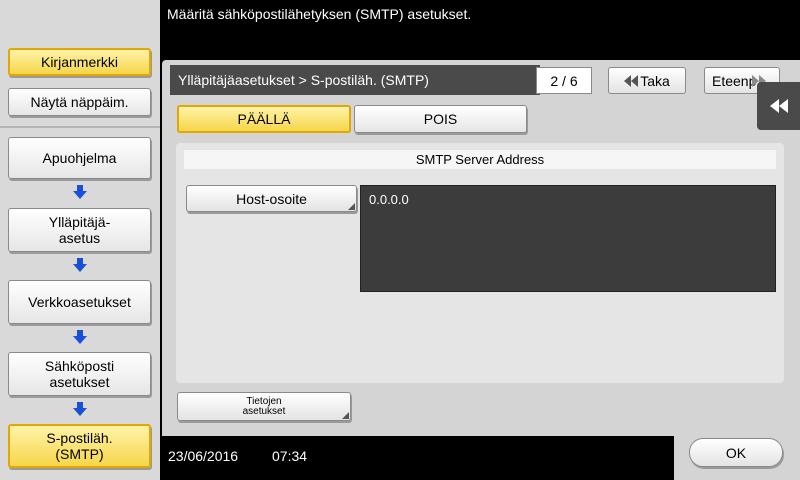  Describe the element at coordinates (568, 238) in the screenshot. I see `host-address-value: 0.0.0.0` at that location.